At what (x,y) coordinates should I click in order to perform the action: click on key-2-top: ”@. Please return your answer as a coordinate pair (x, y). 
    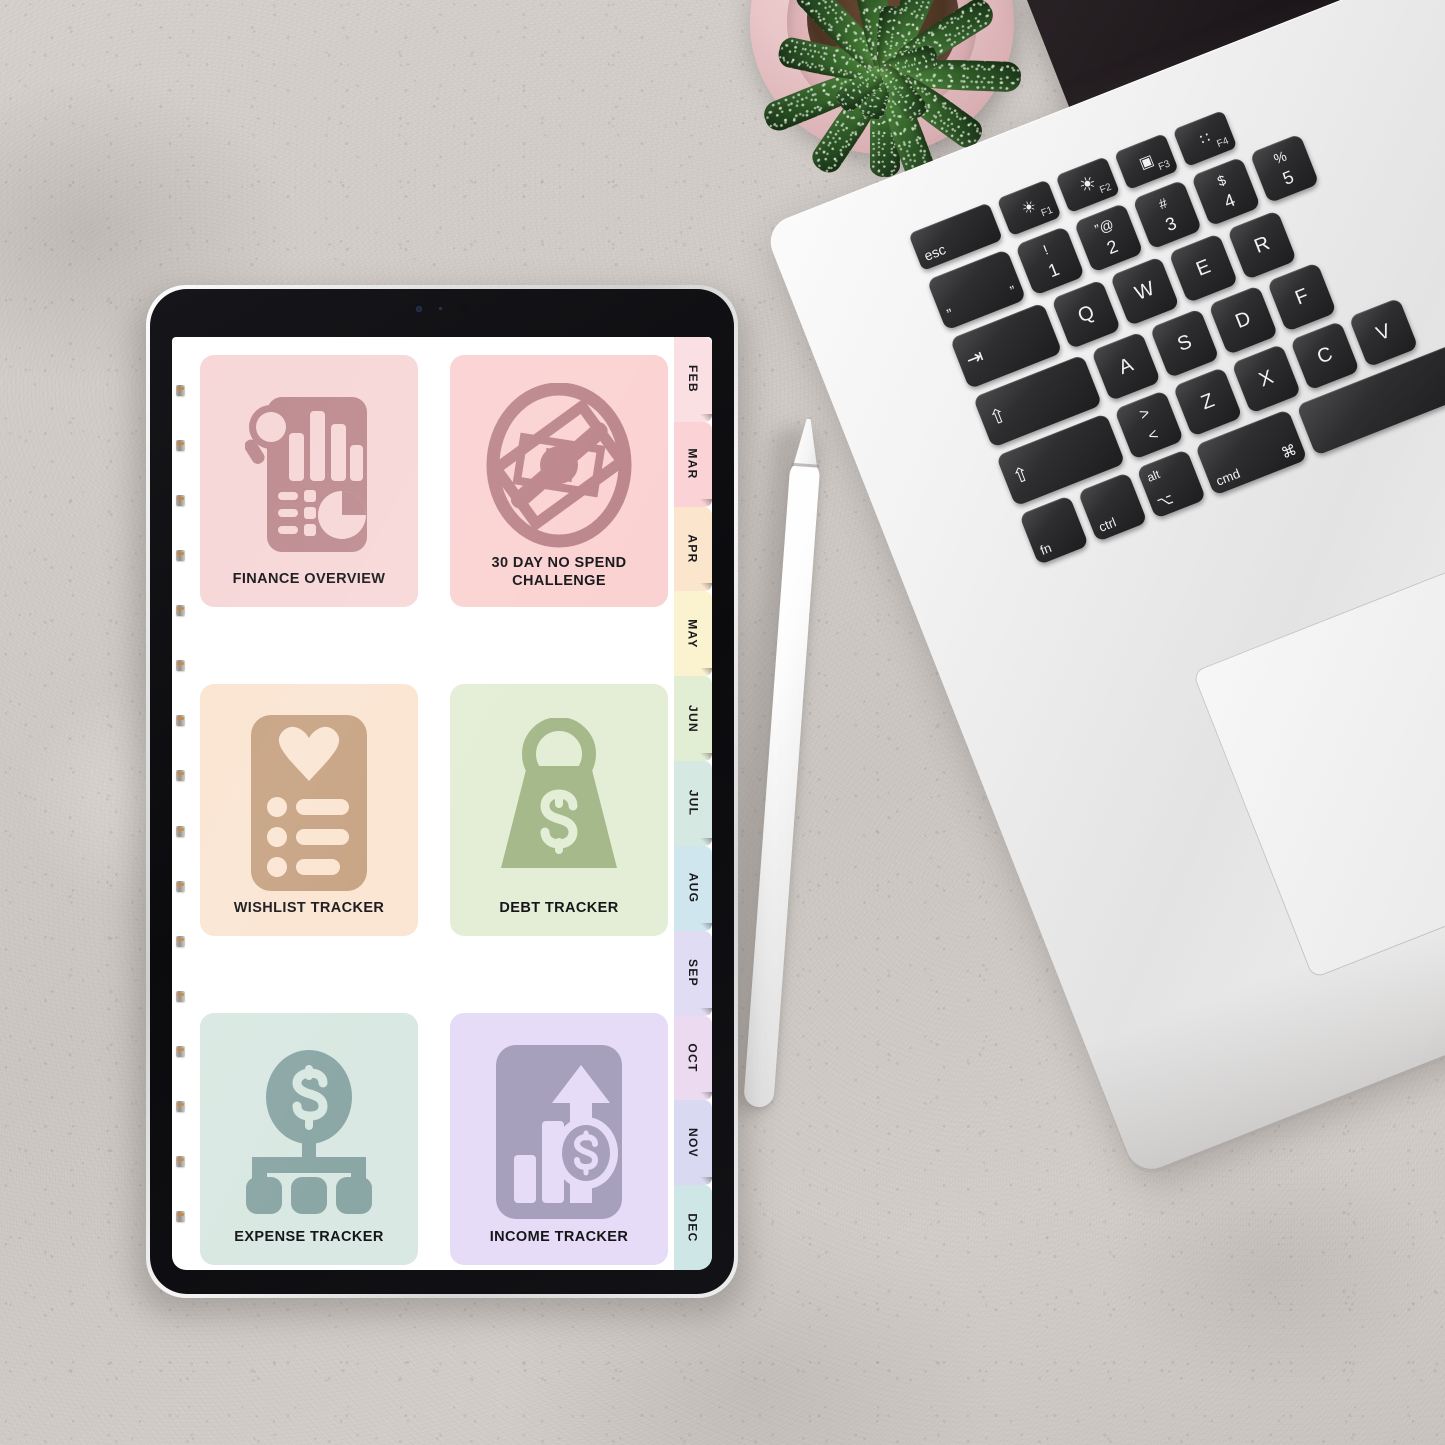
    Looking at the image, I should click on (1104, 226).